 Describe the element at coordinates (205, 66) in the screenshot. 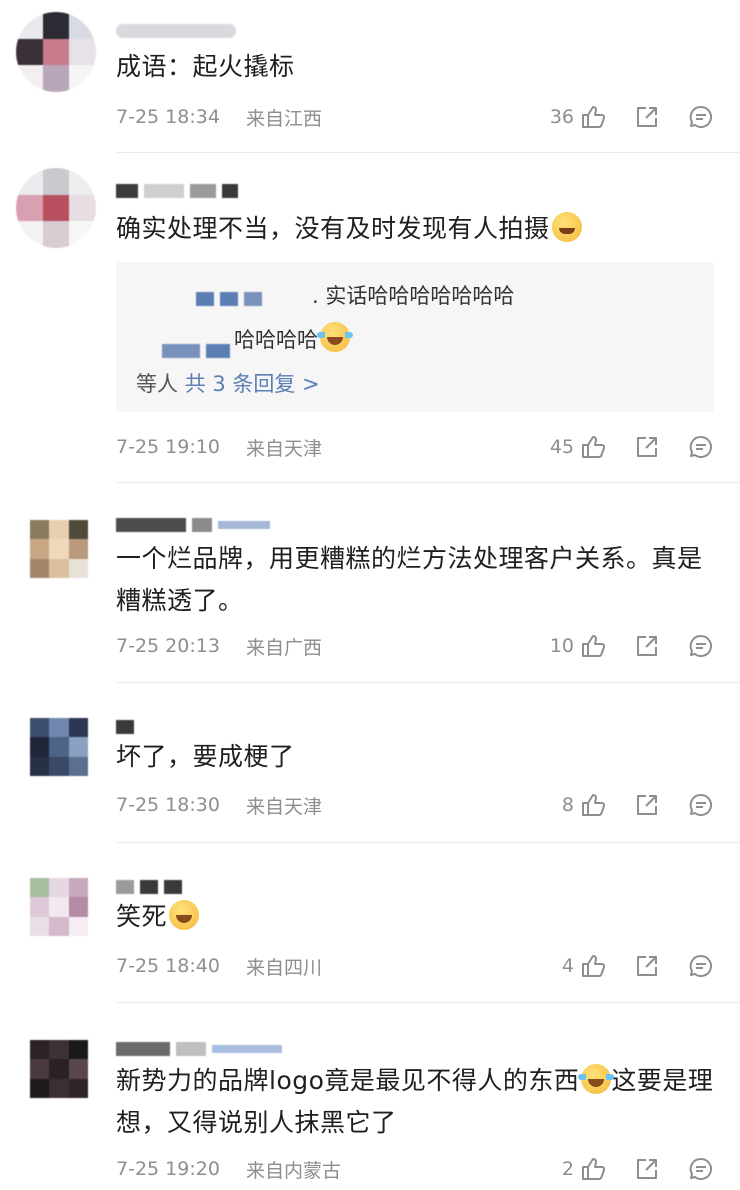

I see `comment-text: 成语：起火撬标` at that location.